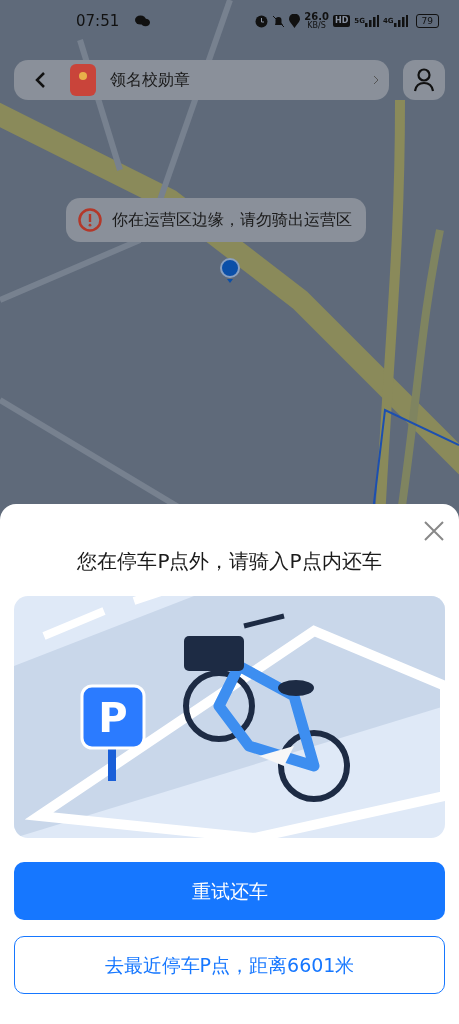 This screenshot has width=459, height=1024. I want to click on network-speed: 26.0, so click(316, 17).